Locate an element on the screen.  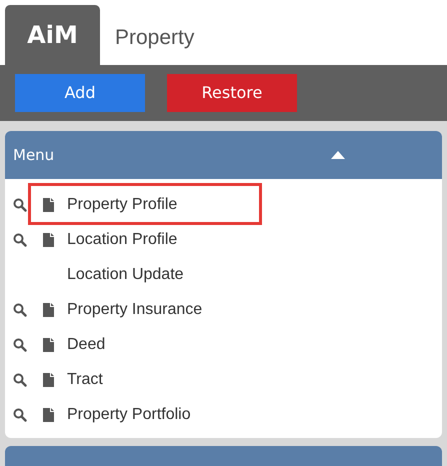
toolbar-button: Restore is located at coordinates (232, 93).